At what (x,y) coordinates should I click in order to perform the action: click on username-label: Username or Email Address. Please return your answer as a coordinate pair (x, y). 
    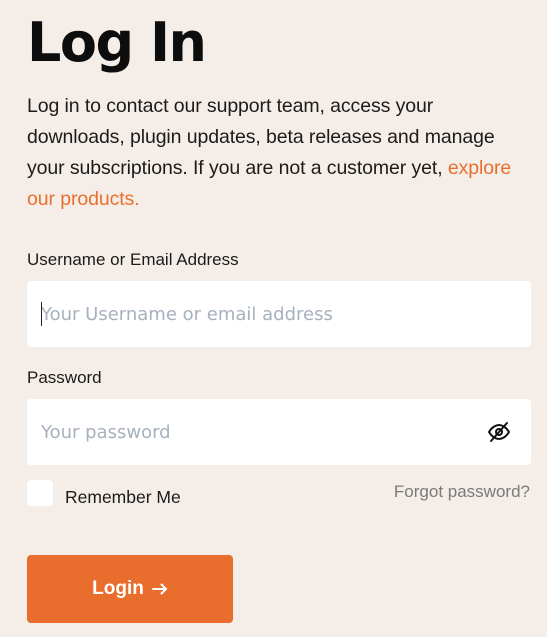
    Looking at the image, I should click on (133, 259).